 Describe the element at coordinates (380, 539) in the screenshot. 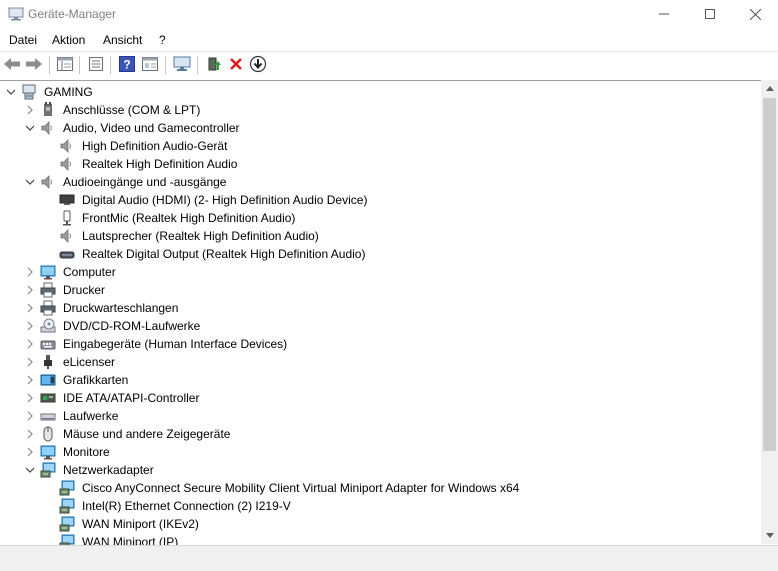

I see `tree-device: WAN Miniport (IP)` at that location.